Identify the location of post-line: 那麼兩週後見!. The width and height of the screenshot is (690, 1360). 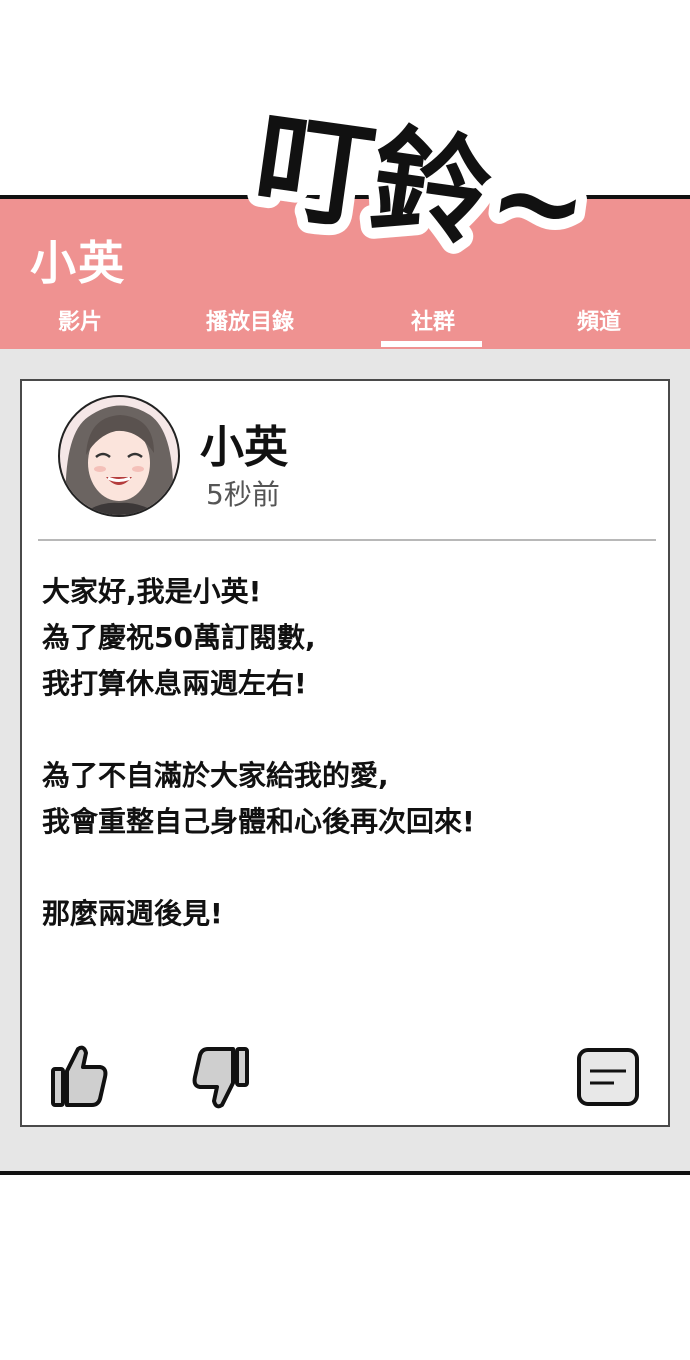
(132, 913).